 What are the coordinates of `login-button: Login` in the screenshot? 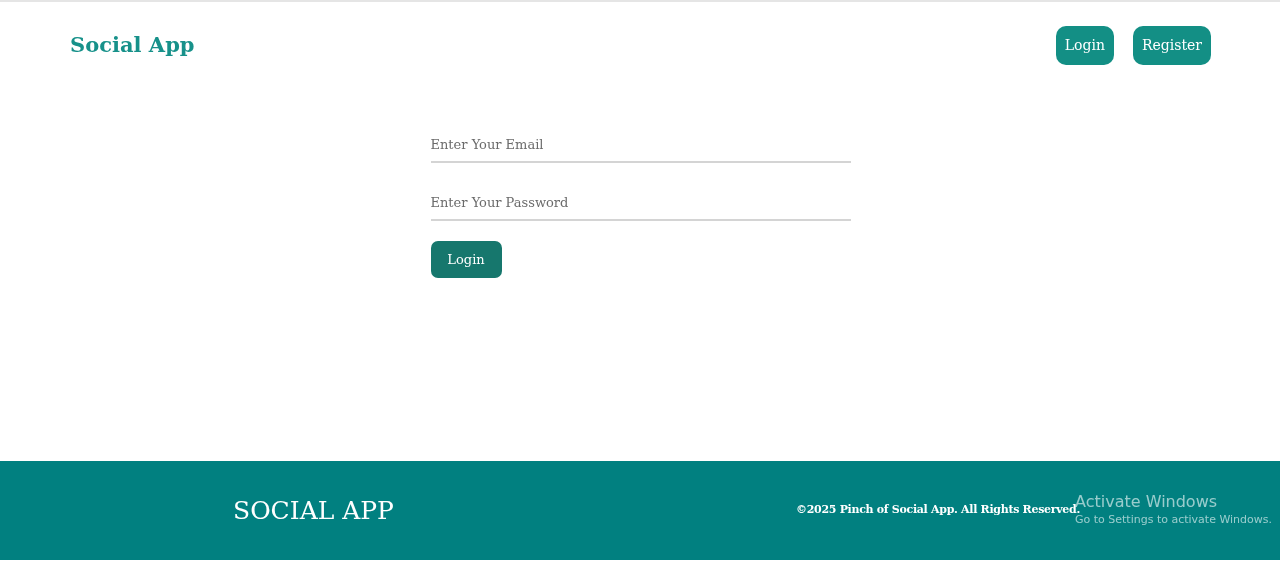 It's located at (466, 259).